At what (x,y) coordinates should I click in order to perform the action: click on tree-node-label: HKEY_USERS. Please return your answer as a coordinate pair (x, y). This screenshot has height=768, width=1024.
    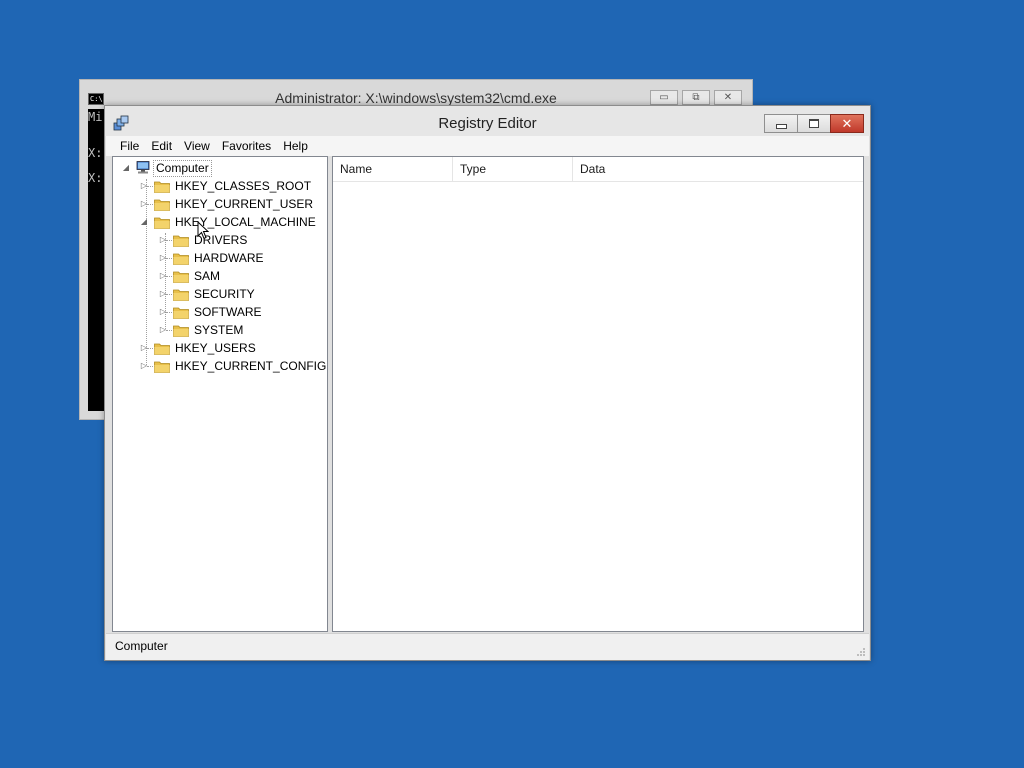
    Looking at the image, I should click on (215, 348).